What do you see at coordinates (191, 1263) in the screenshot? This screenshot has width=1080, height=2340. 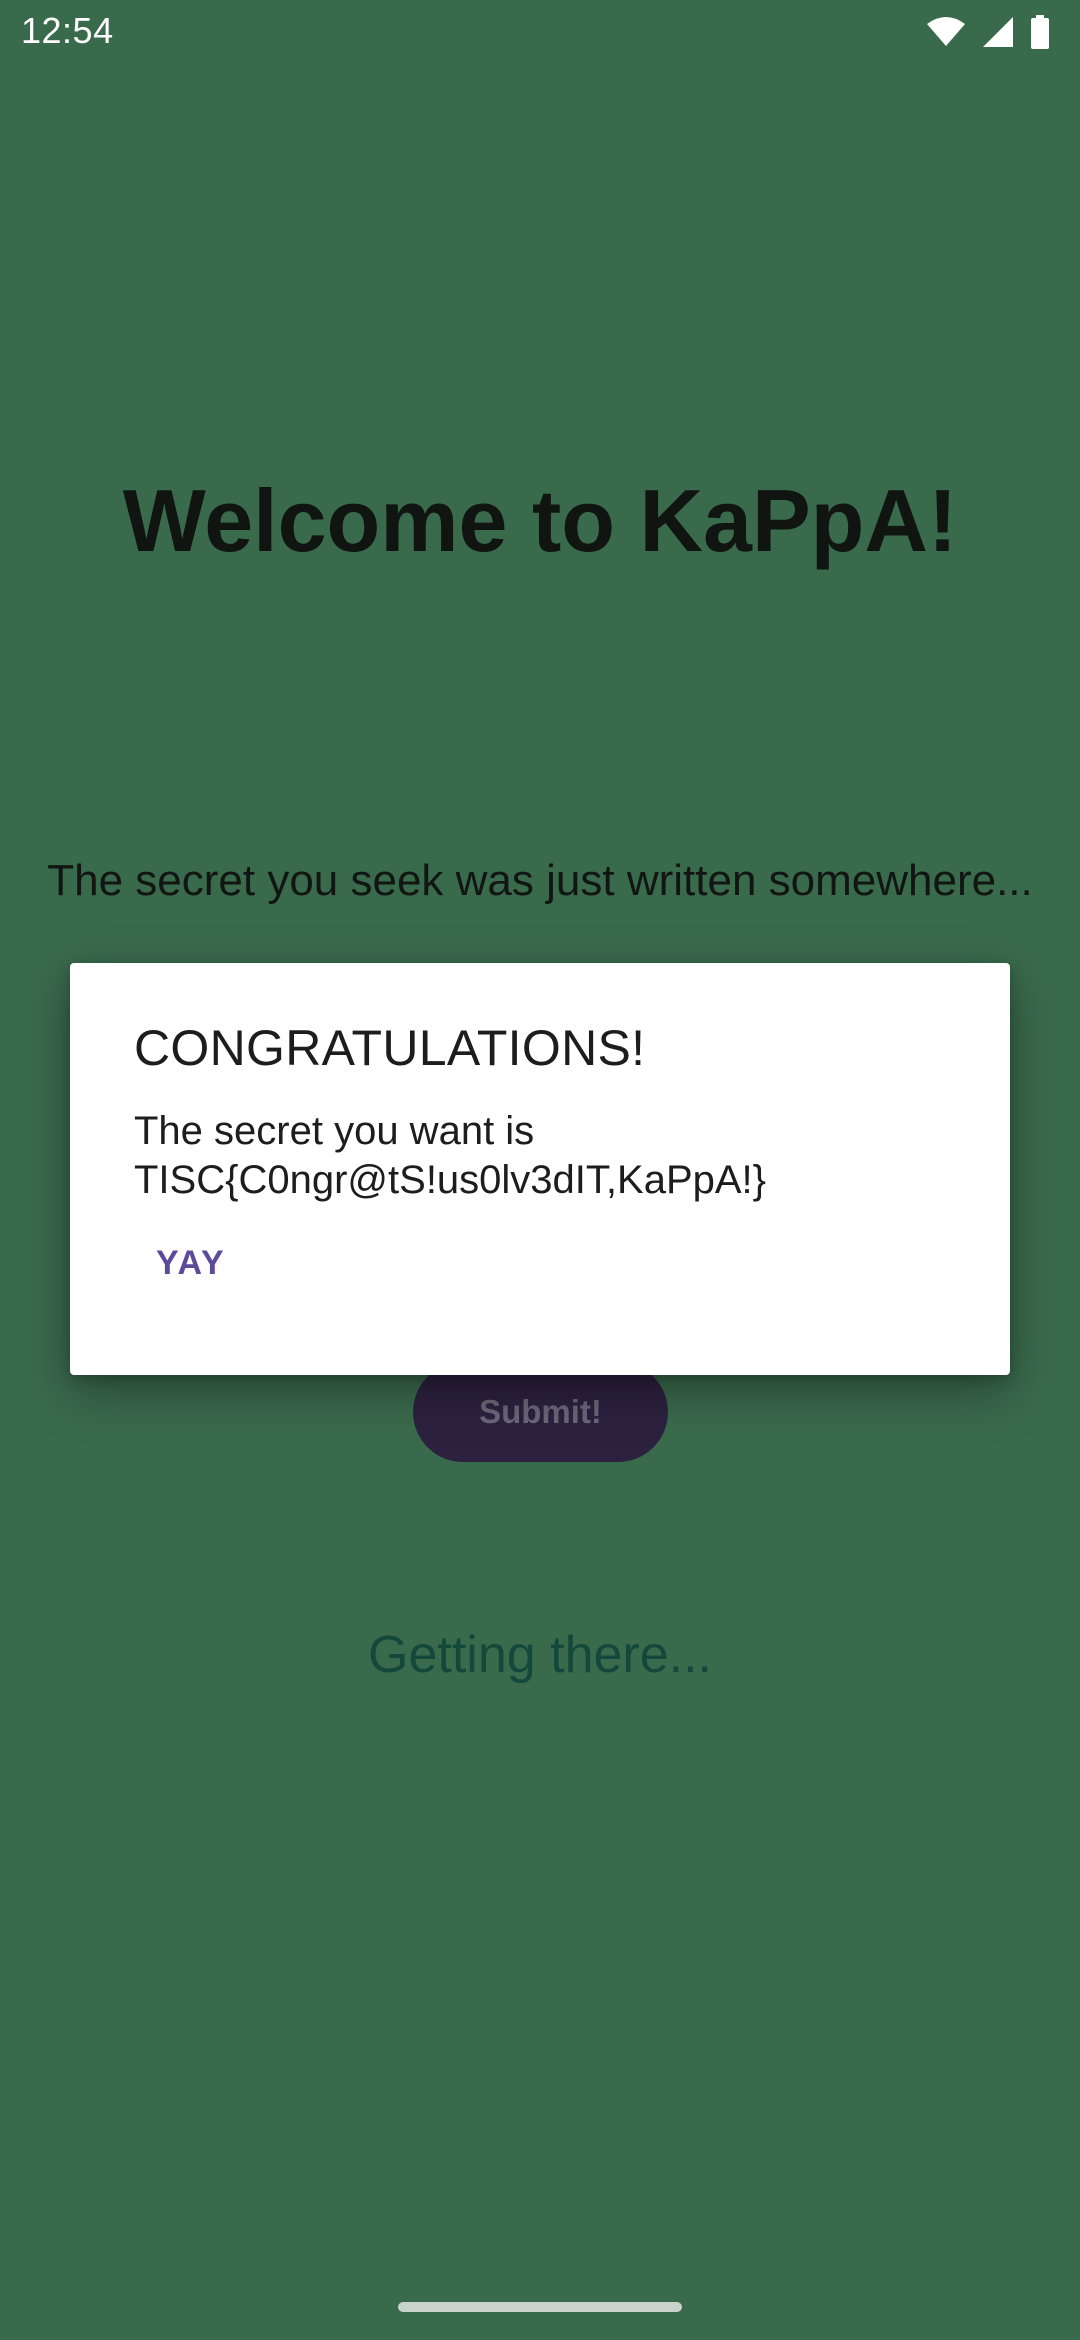 I see `yay-button: YAY` at bounding box center [191, 1263].